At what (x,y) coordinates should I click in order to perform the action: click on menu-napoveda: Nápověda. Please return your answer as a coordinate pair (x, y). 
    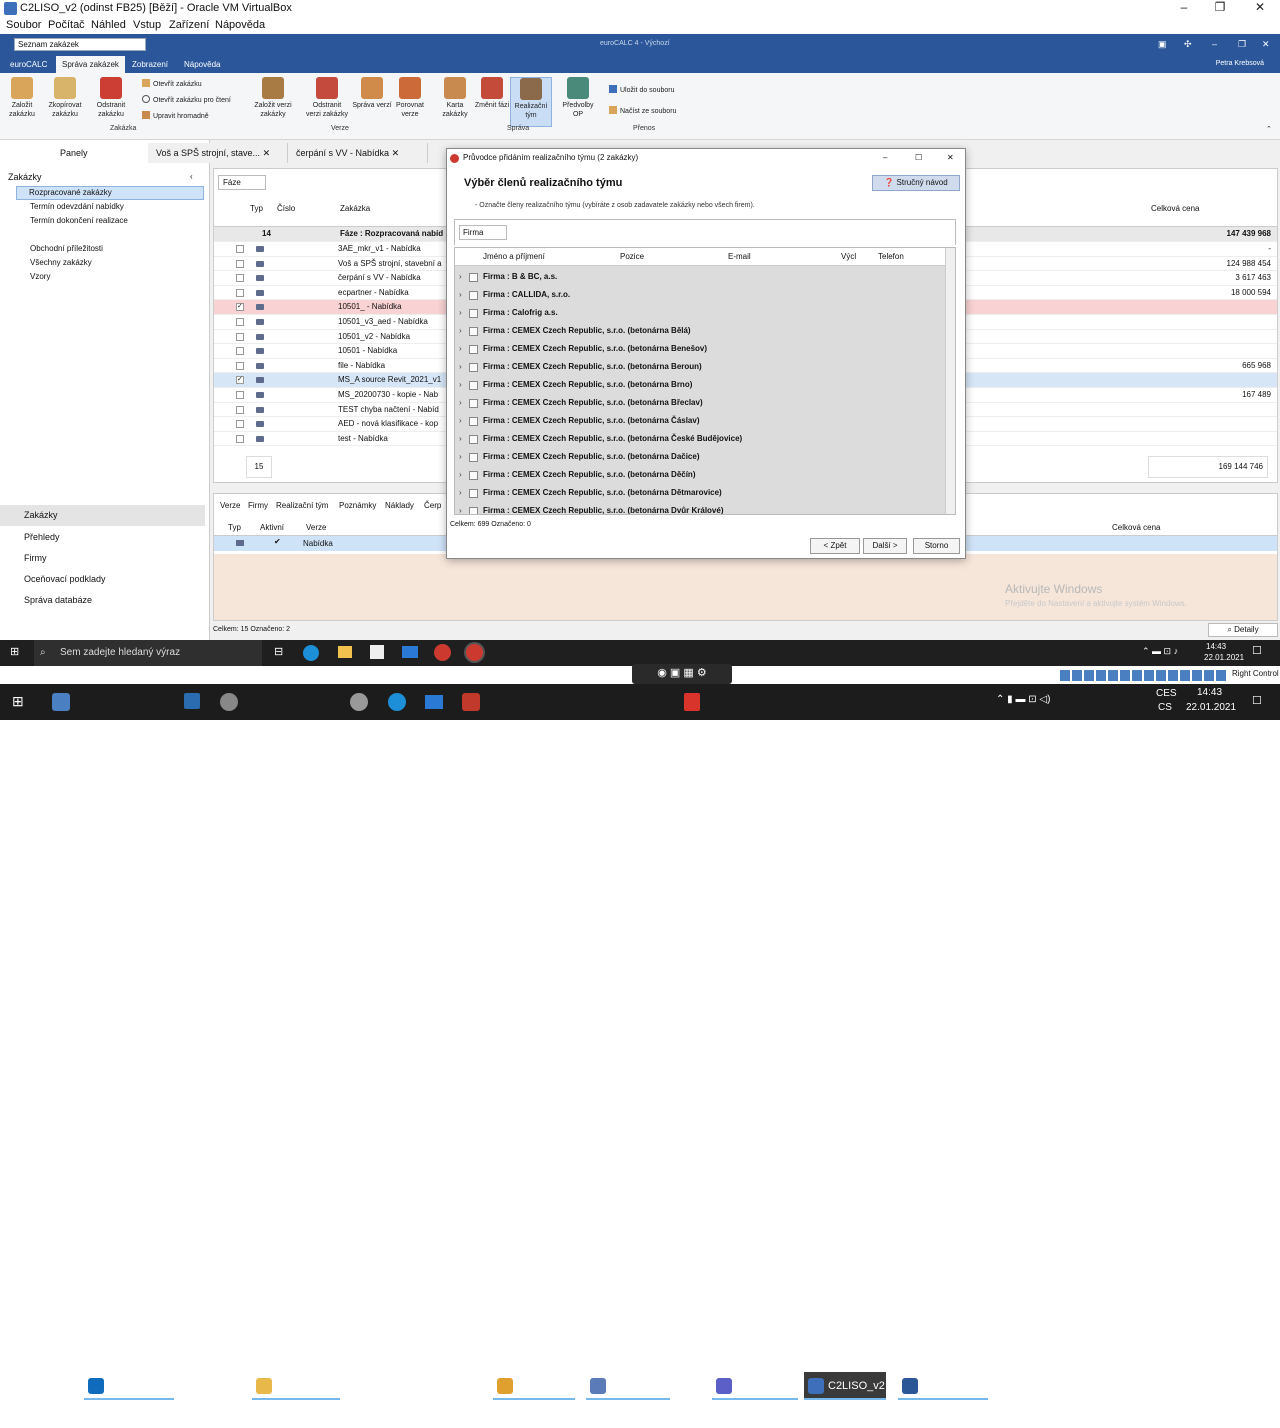
    Looking at the image, I should click on (240, 25).